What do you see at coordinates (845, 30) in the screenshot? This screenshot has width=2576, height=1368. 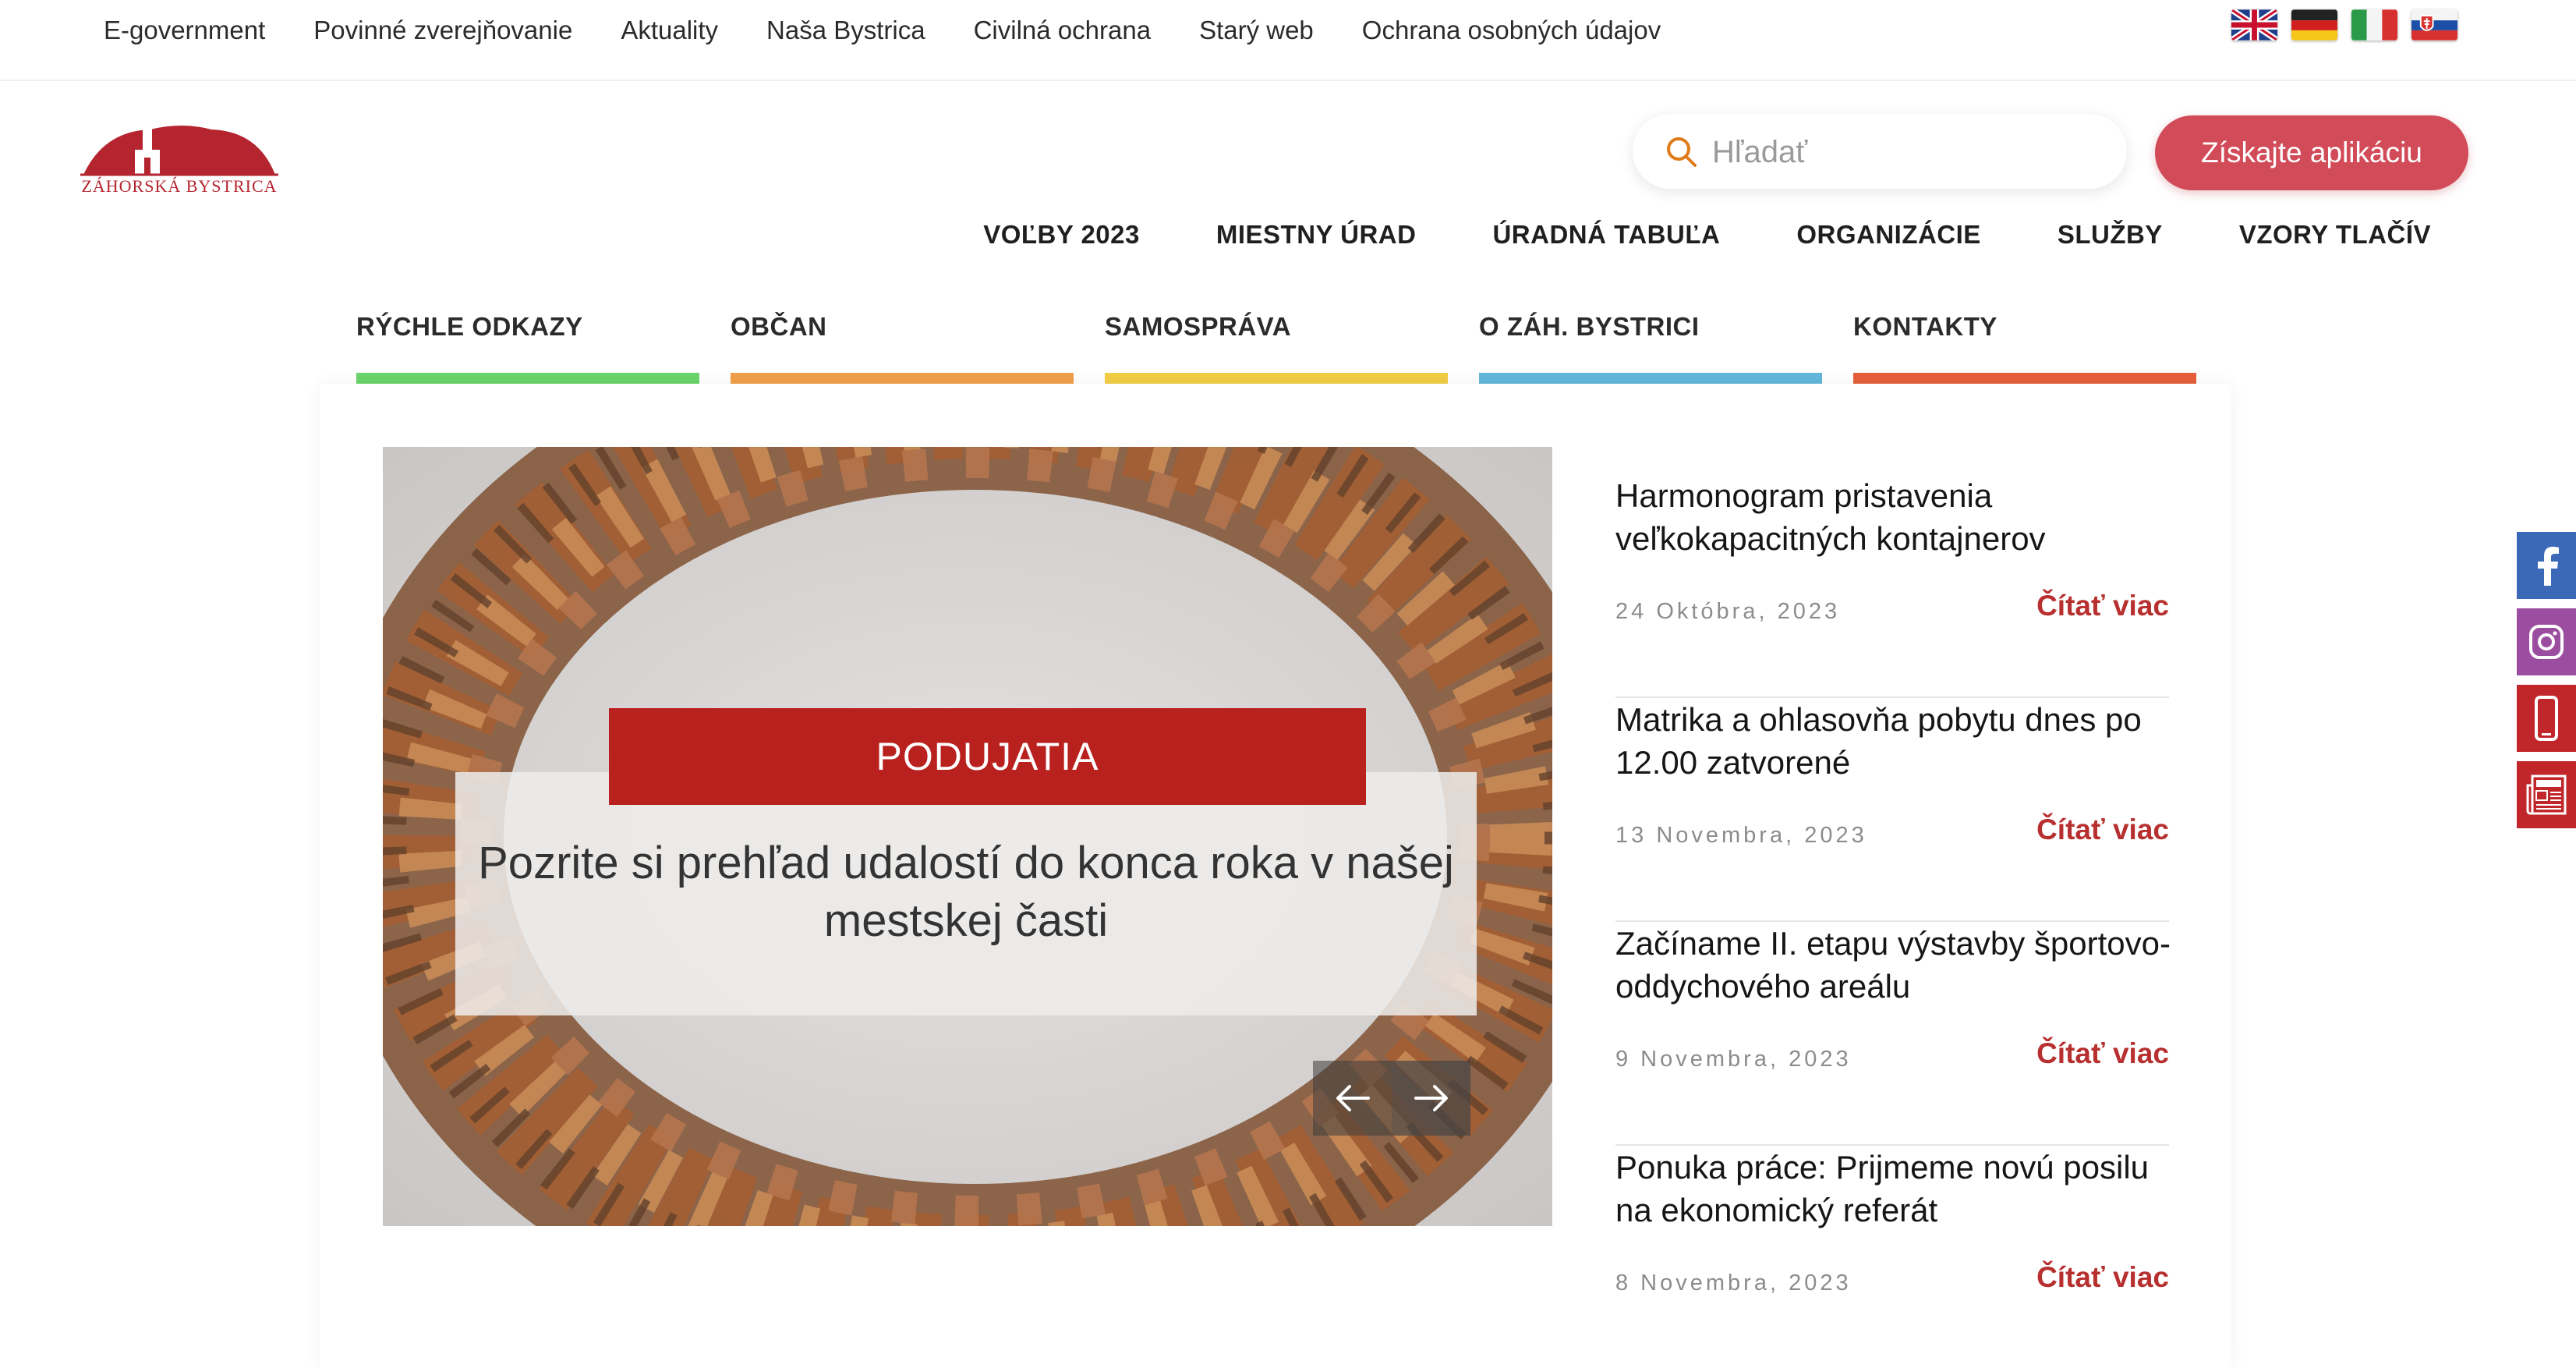 I see `toplink-nasa-bystrica: Naša Bystrica` at bounding box center [845, 30].